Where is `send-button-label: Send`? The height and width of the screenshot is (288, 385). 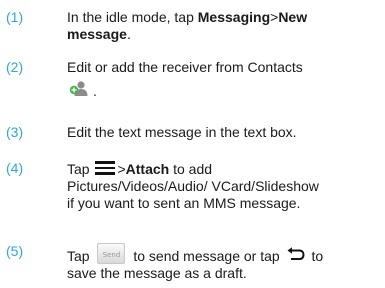
send-button-label: Send is located at coordinates (111, 255).